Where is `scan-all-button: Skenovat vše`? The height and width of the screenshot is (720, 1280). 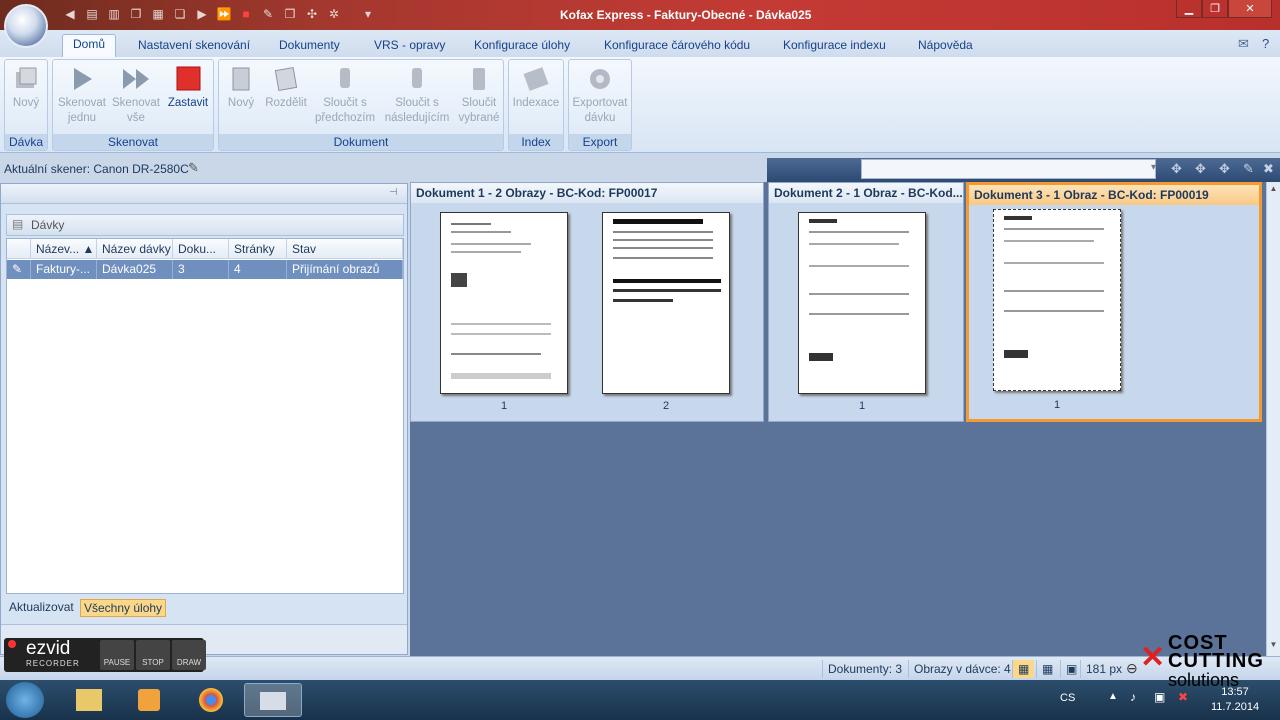 scan-all-button: Skenovat vše is located at coordinates (136, 99).